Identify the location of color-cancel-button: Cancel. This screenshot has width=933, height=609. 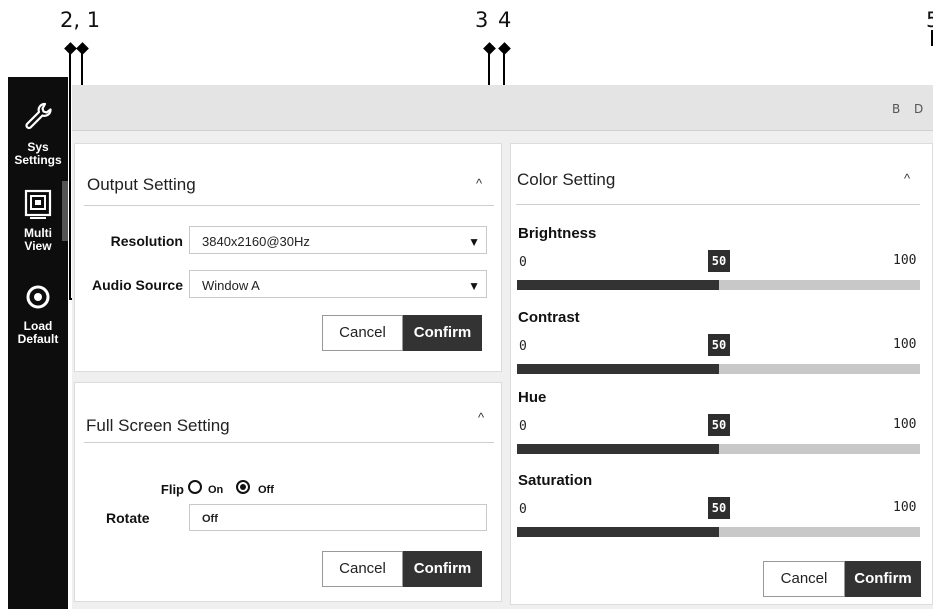
(804, 579).